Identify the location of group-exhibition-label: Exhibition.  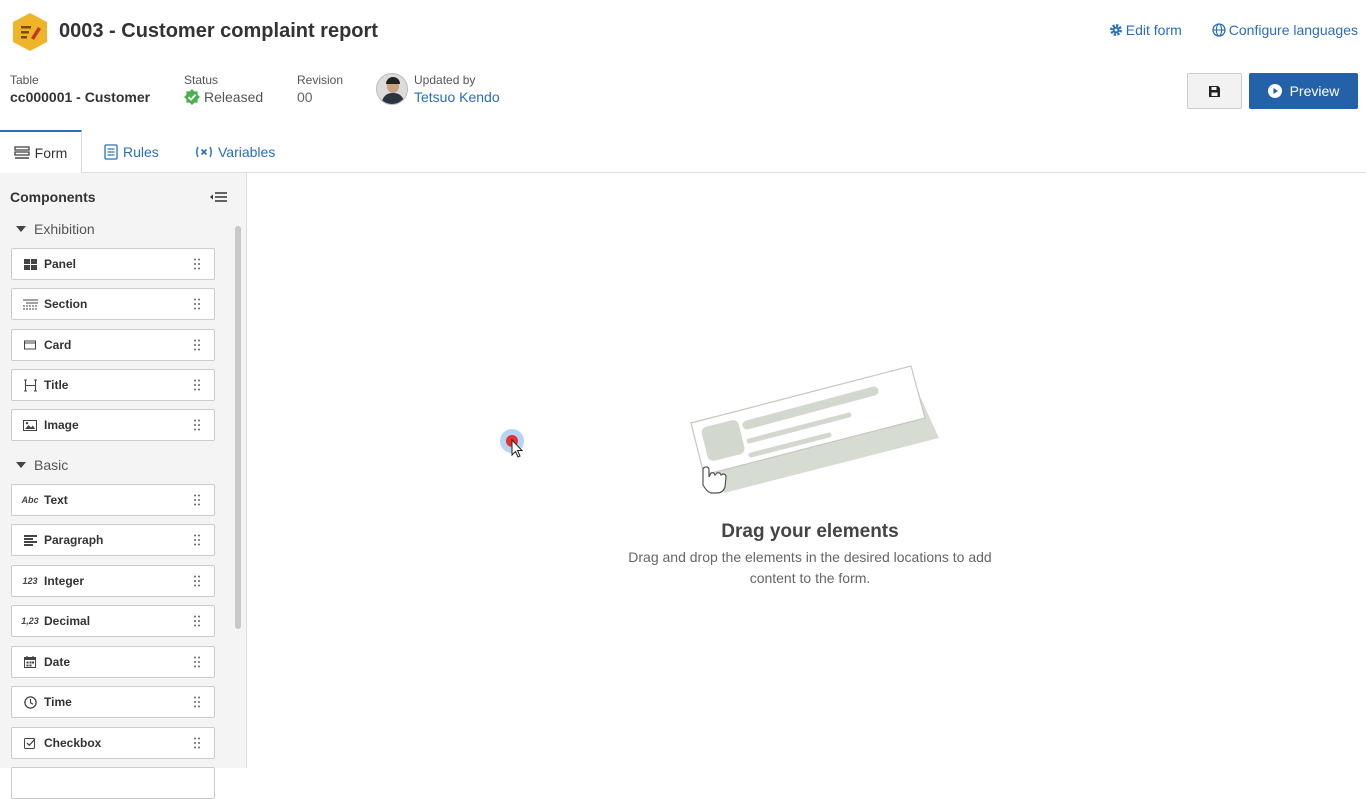
(64, 229).